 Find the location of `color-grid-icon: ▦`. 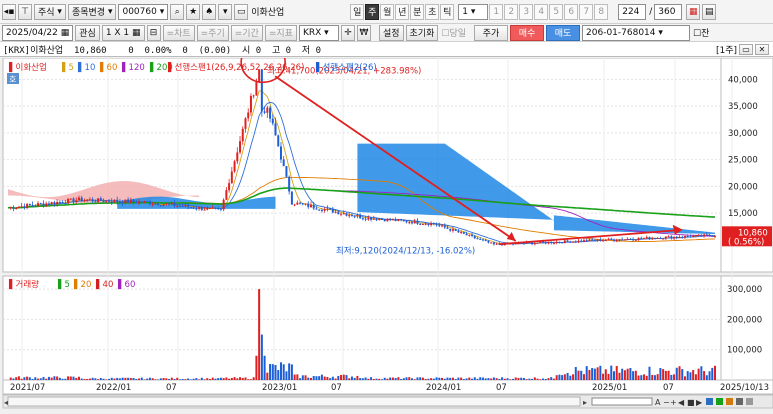

color-grid-icon: ▦ is located at coordinates (693, 11).